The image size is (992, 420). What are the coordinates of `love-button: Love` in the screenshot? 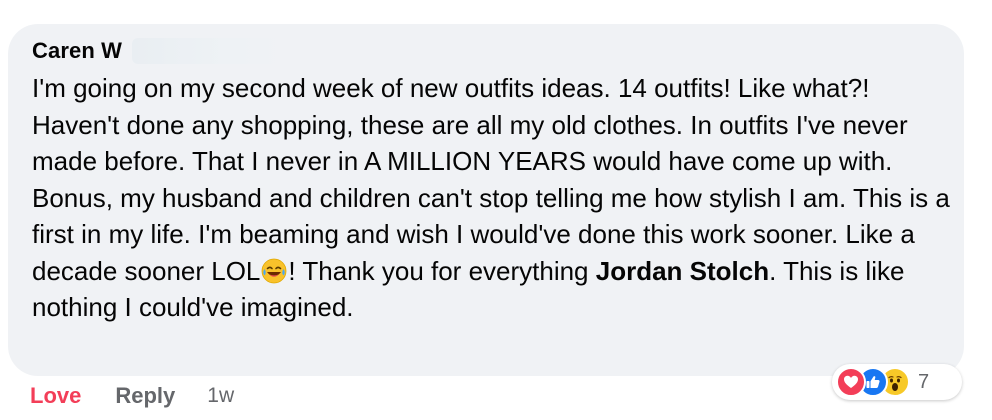 It's located at (55, 396).